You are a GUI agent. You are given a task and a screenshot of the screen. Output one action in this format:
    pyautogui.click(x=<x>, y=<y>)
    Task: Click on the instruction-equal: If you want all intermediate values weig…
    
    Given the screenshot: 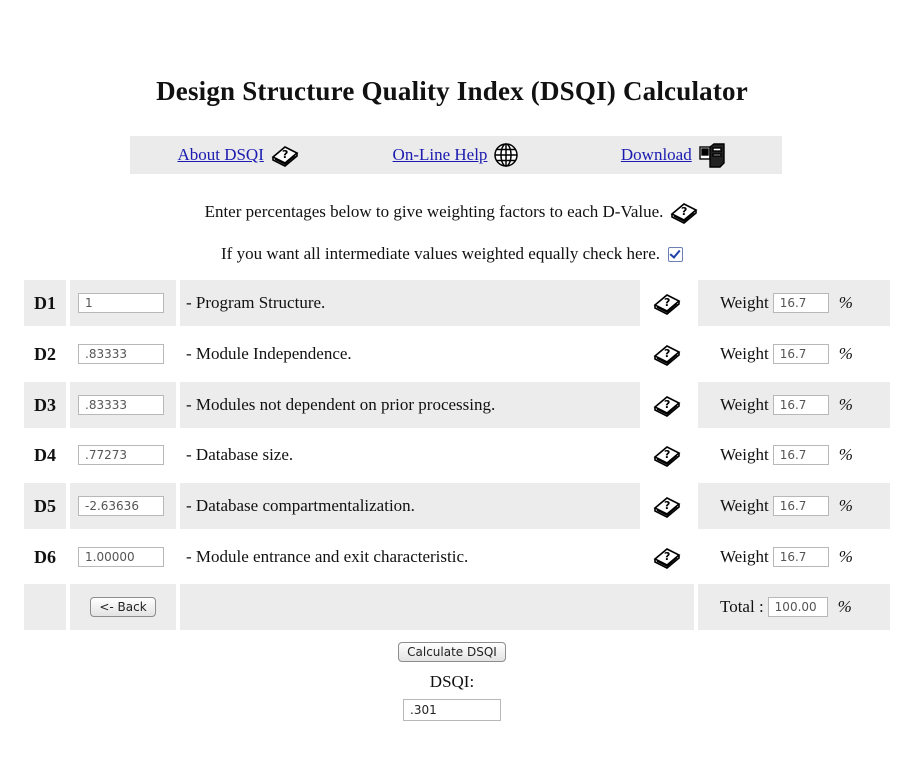 What is the action you would take?
    pyautogui.click(x=452, y=254)
    